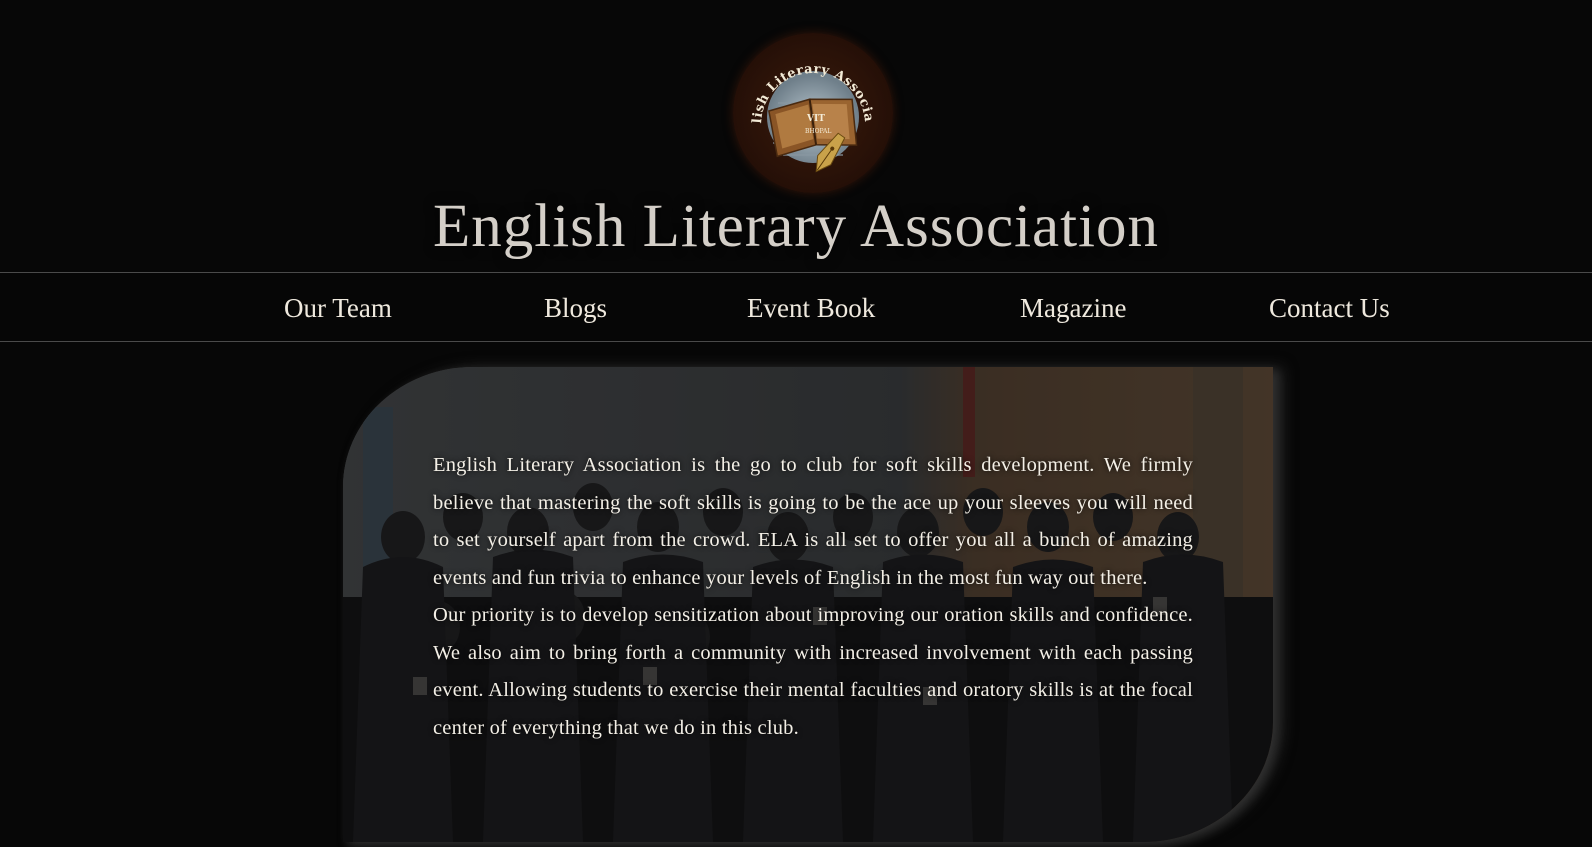 The width and height of the screenshot is (1592, 847). What do you see at coordinates (1073, 308) in the screenshot?
I see `nav-magazine: Magazine` at bounding box center [1073, 308].